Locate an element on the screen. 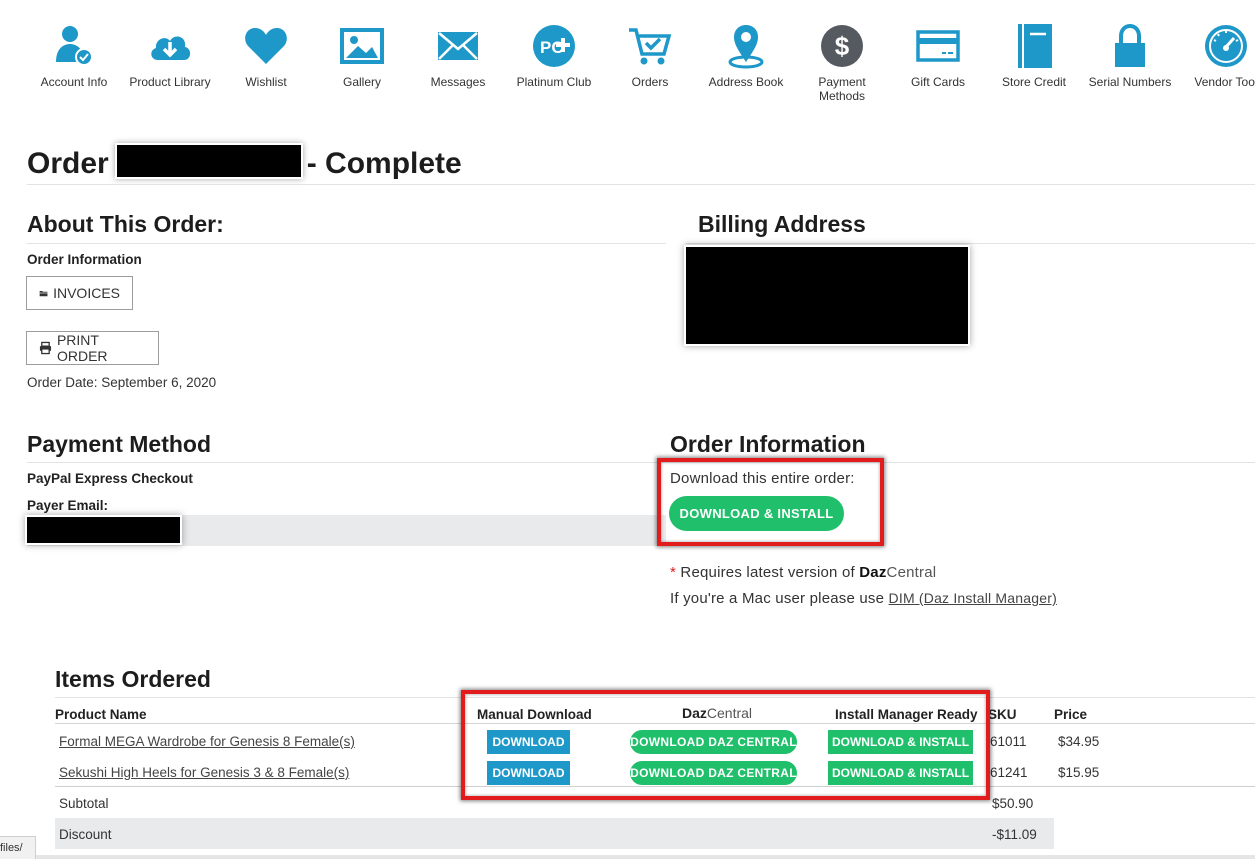 This screenshot has height=859, width=1255. required-asterisk: * is located at coordinates (673, 572).